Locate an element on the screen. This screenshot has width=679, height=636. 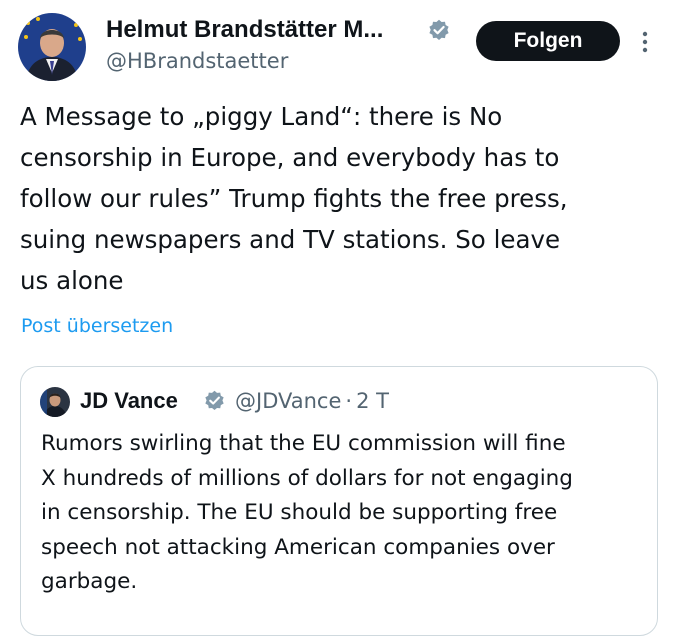
quoted-author-avatar is located at coordinates (55, 402).